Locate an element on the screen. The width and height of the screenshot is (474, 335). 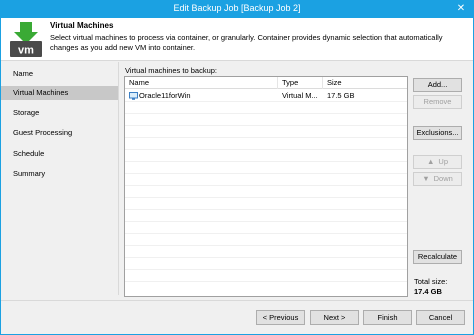
down-button: ▼ Down is located at coordinates (437, 179).